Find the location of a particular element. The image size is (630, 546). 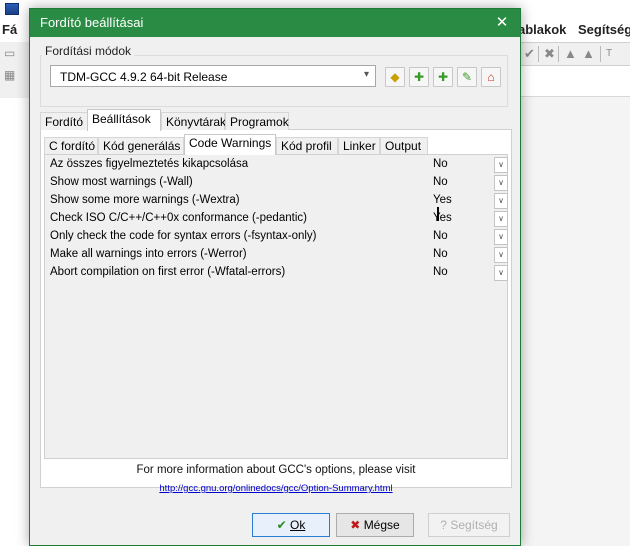

compiler-set-select: TDM-GCC 4.9.2 64-bit Release ▾ is located at coordinates (213, 76).